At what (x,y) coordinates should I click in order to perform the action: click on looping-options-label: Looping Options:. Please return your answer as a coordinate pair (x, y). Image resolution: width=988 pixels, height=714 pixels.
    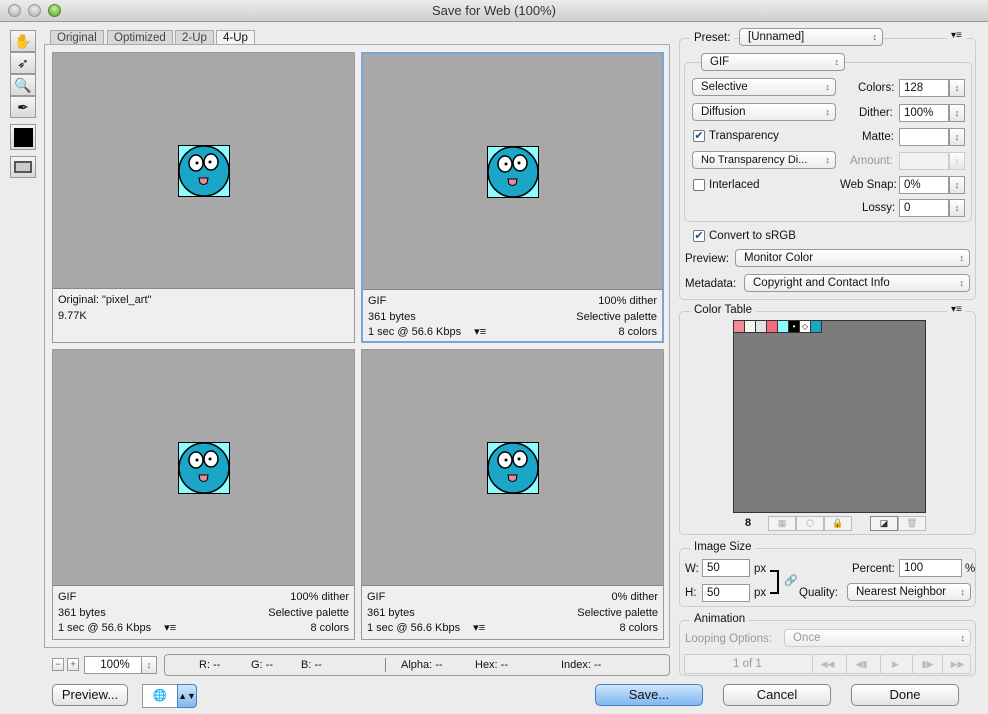
    Looking at the image, I should click on (728, 639).